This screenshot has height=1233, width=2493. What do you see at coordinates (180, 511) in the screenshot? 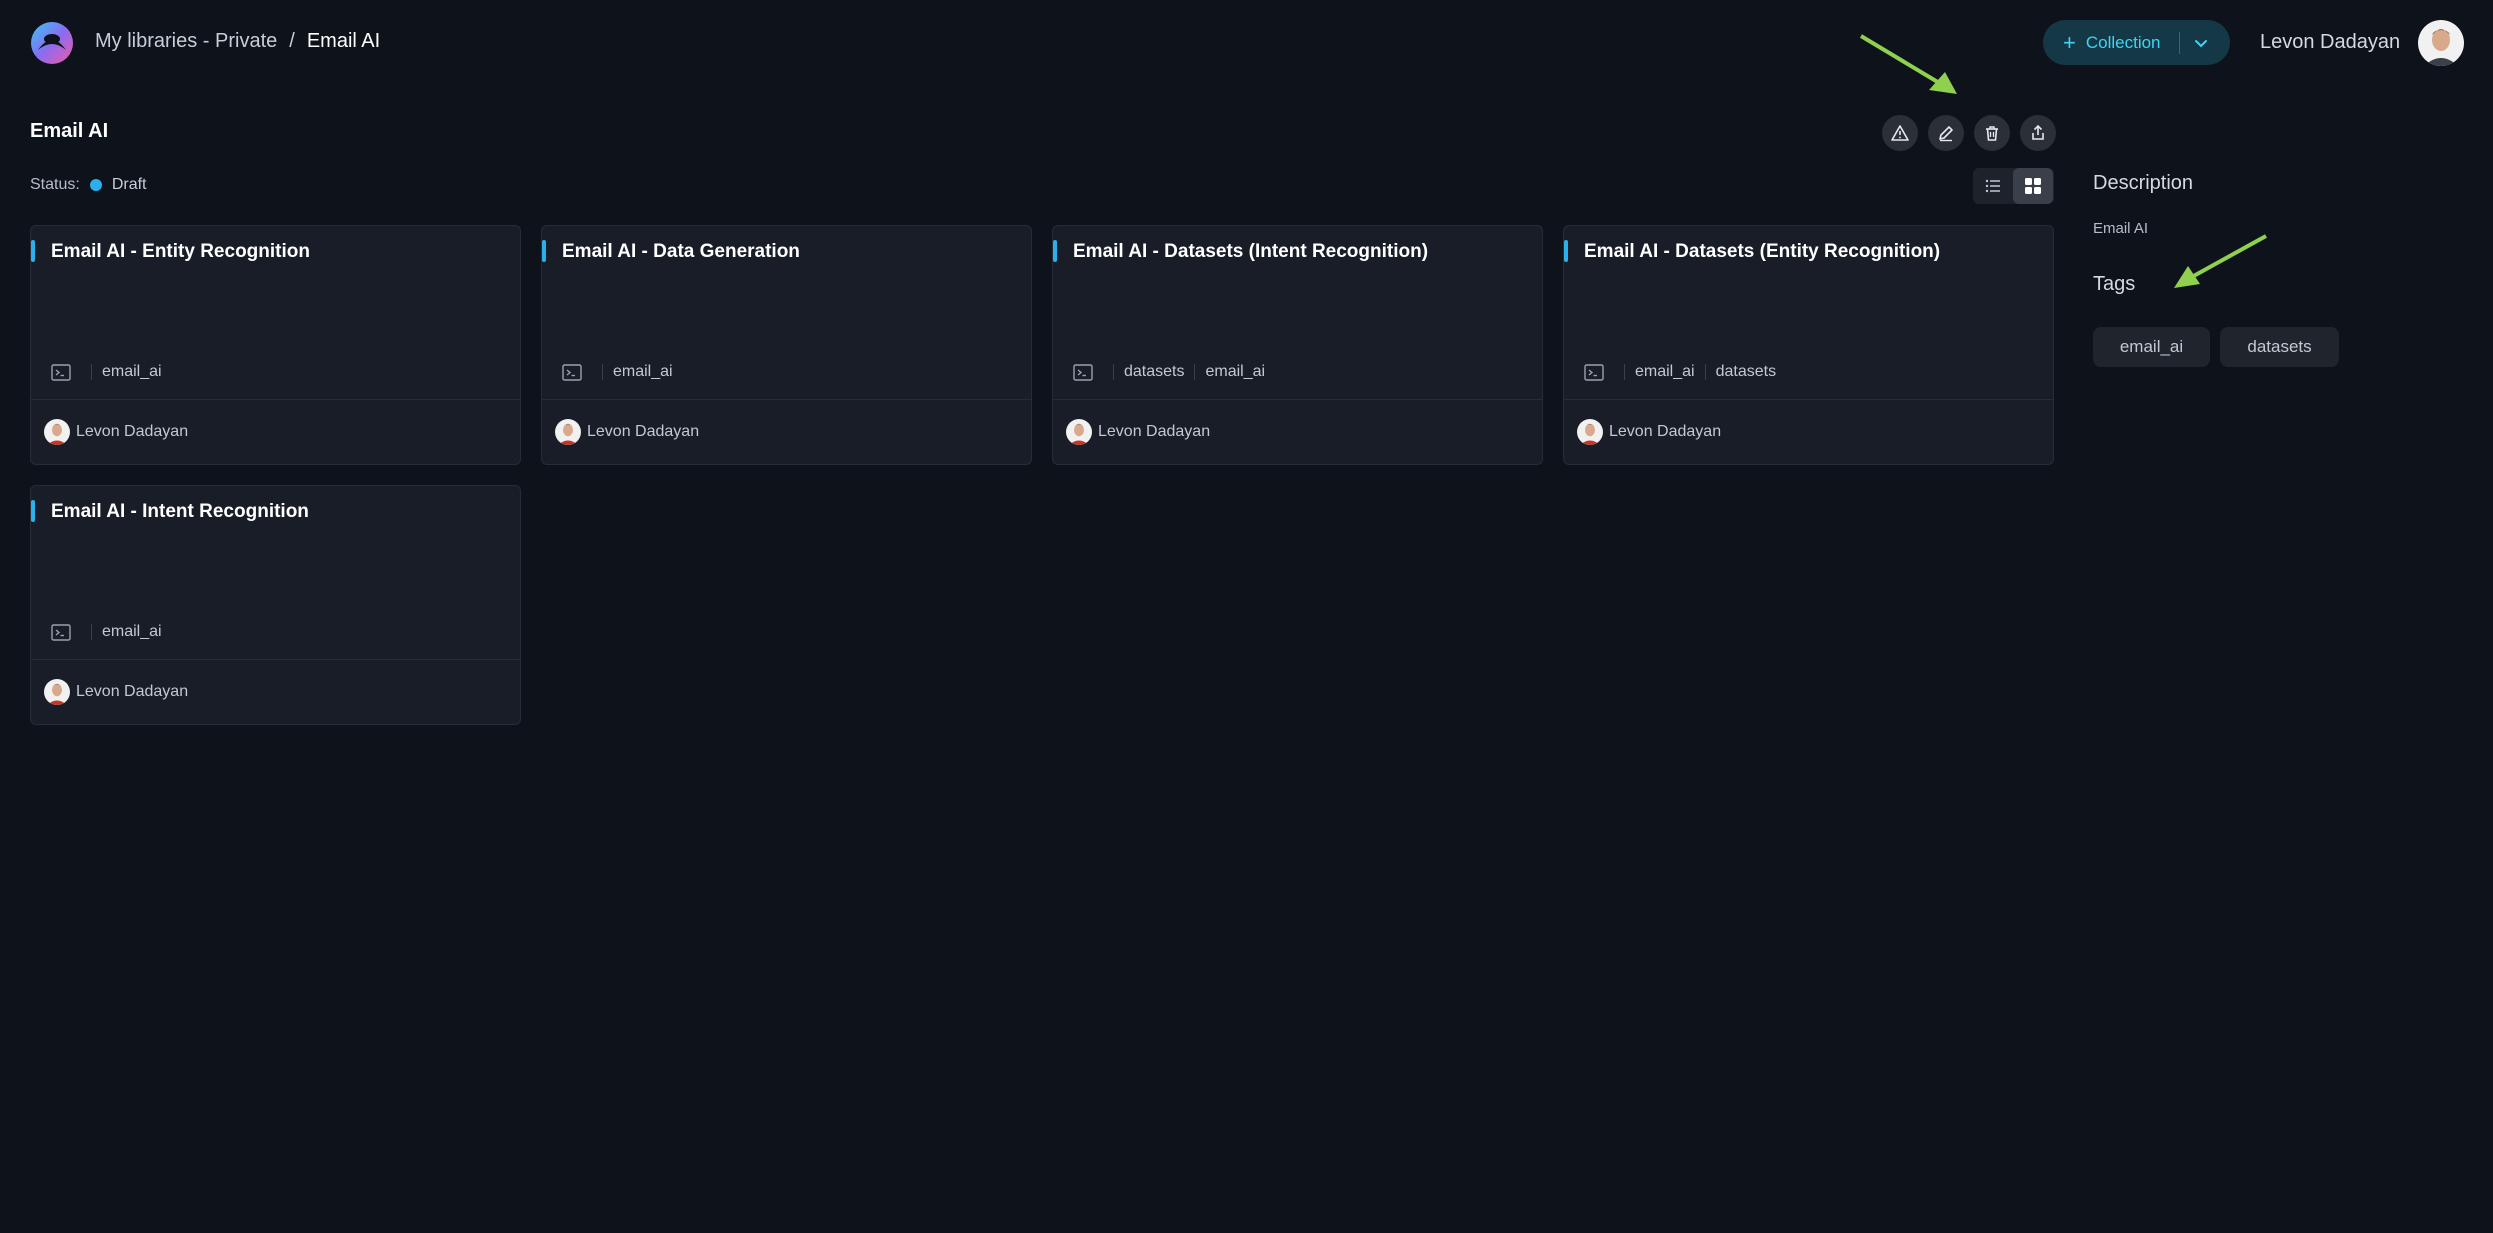
I see `card-title: Email AI - Intent Recognition` at bounding box center [180, 511].